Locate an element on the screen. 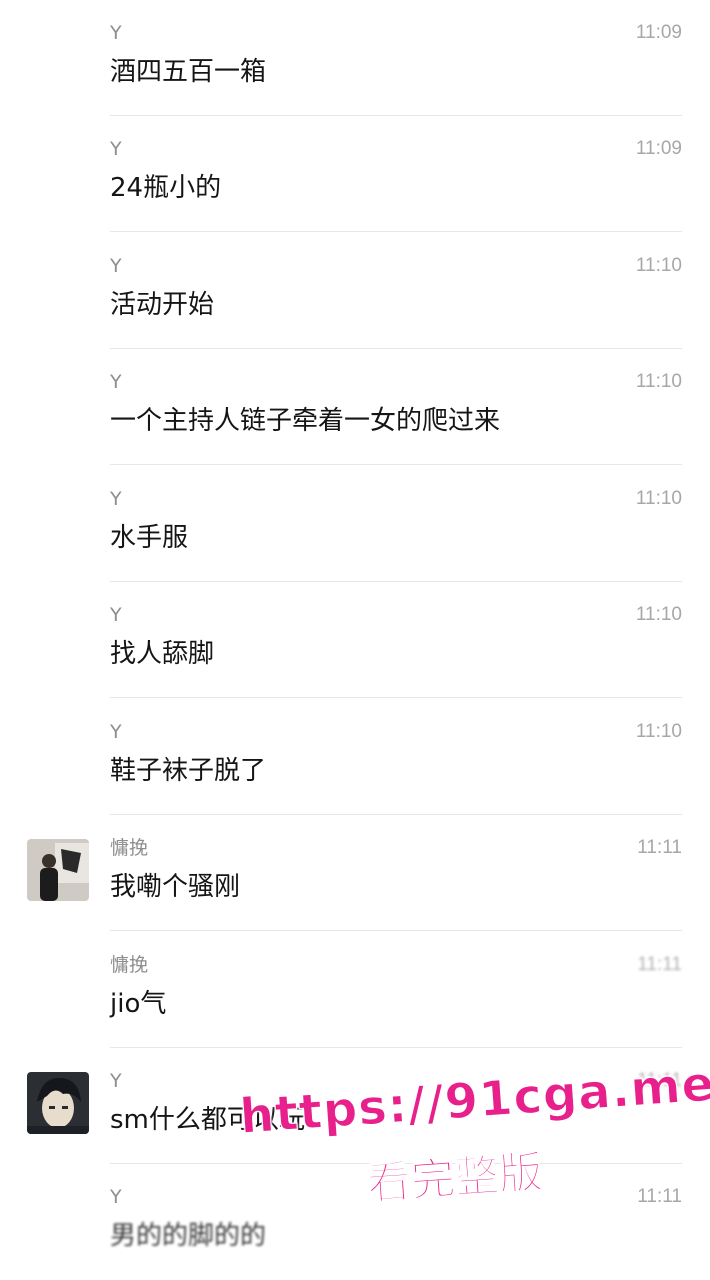 This screenshot has width=710, height=1280. anime-boy-avatar-icon is located at coordinates (58, 1103).